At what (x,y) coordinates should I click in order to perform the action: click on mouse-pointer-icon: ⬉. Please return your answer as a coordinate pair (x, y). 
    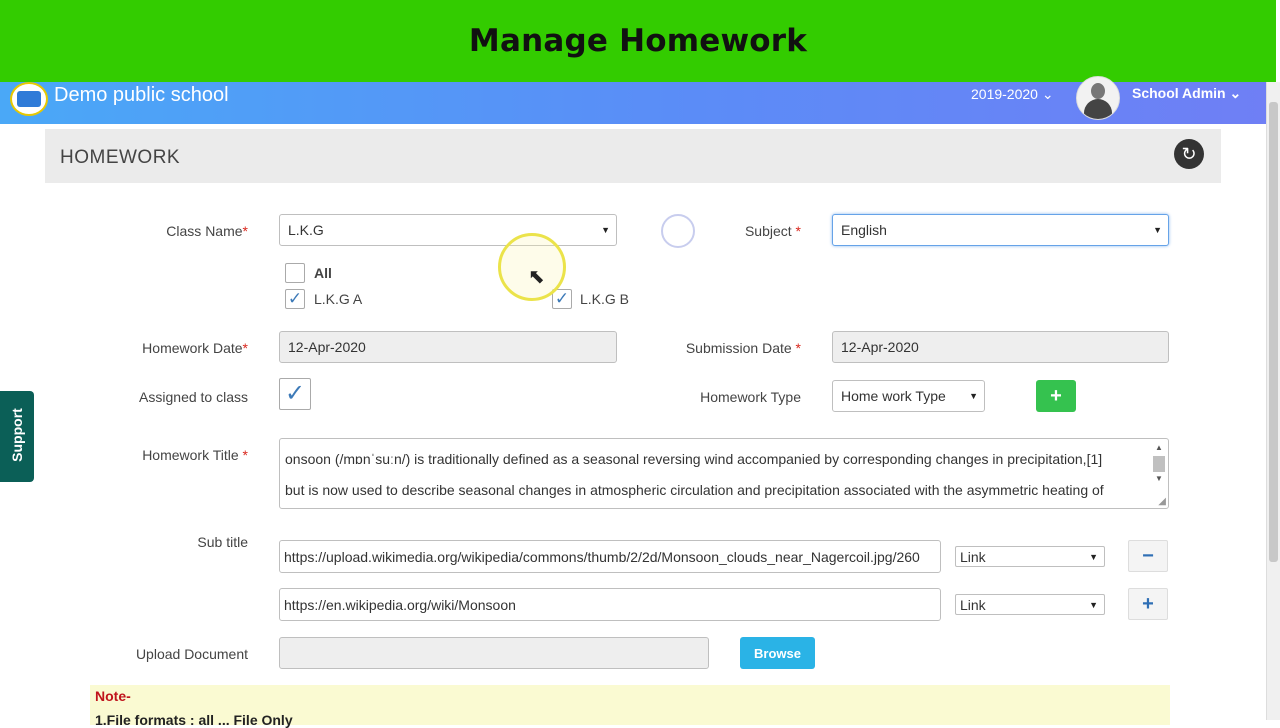
    Looking at the image, I should click on (536, 277).